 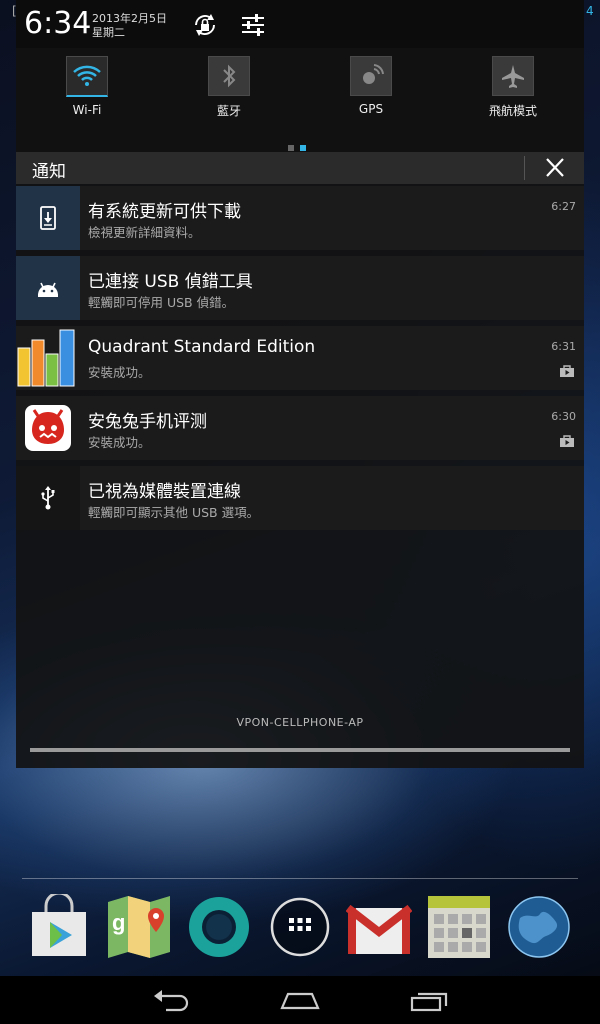 I want to click on globe-icon, so click(x=539, y=927).